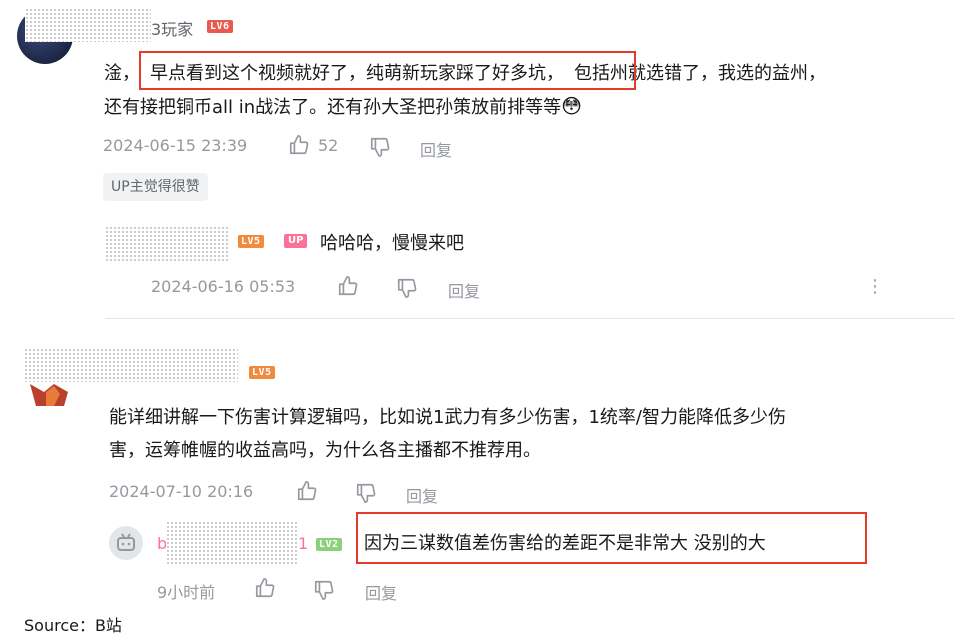  Describe the element at coordinates (392, 243) in the screenshot. I see `reply-text: 哈哈哈，慢慢来吧` at that location.